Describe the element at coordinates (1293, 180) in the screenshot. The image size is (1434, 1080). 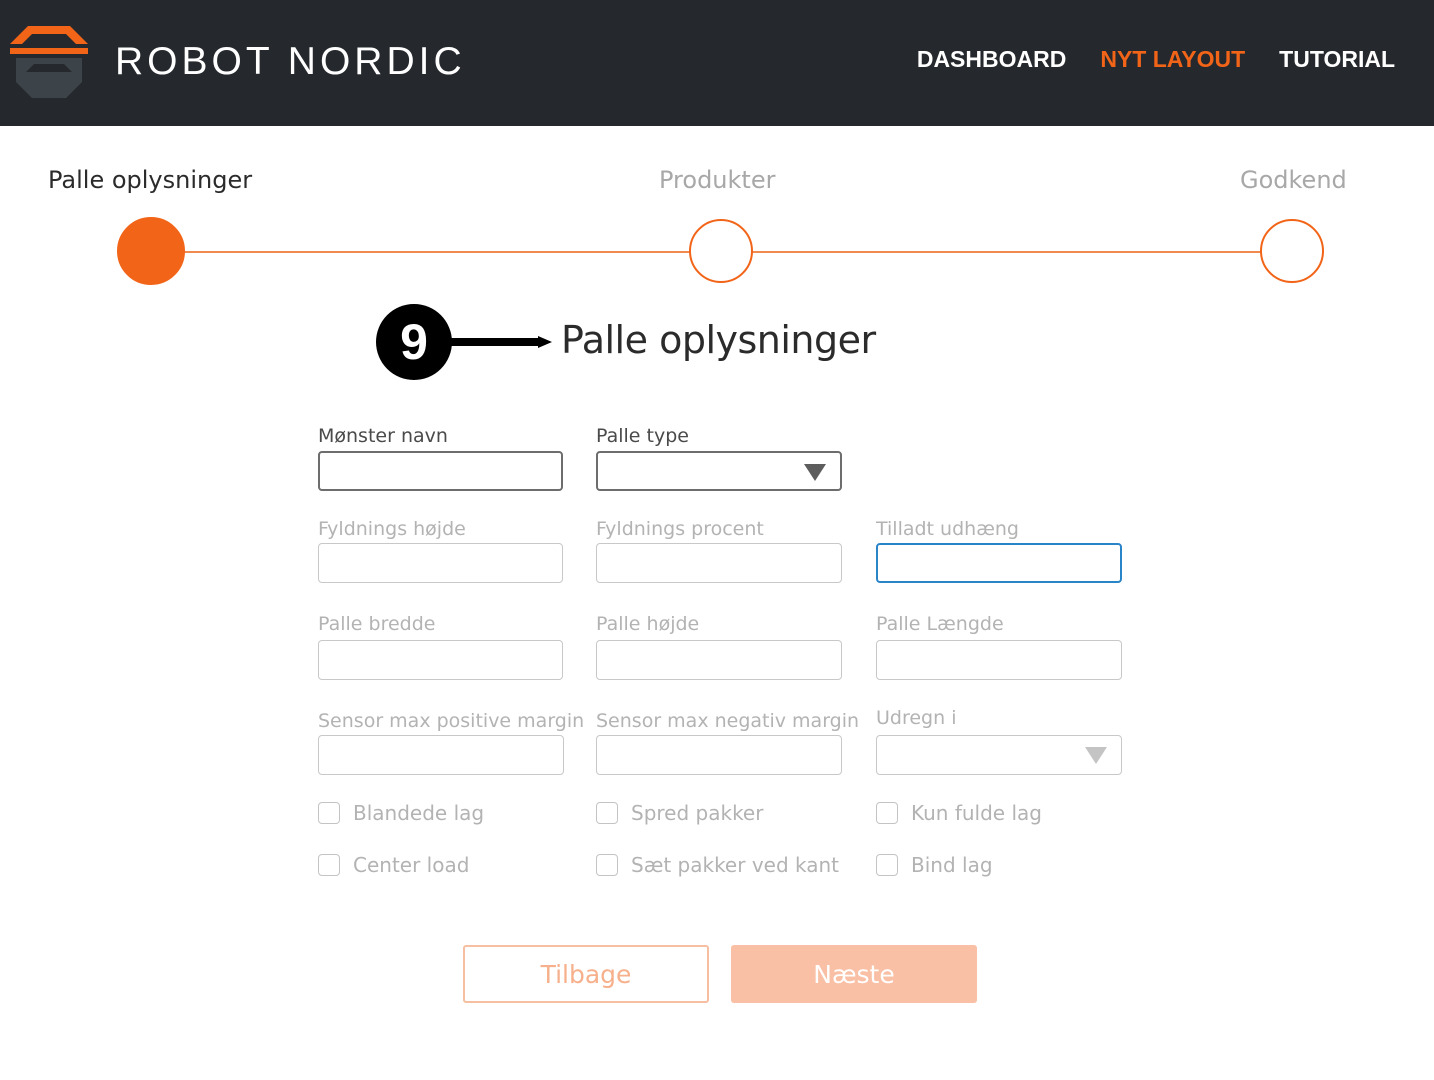
I see `step-label-godkend: Godkend` at that location.